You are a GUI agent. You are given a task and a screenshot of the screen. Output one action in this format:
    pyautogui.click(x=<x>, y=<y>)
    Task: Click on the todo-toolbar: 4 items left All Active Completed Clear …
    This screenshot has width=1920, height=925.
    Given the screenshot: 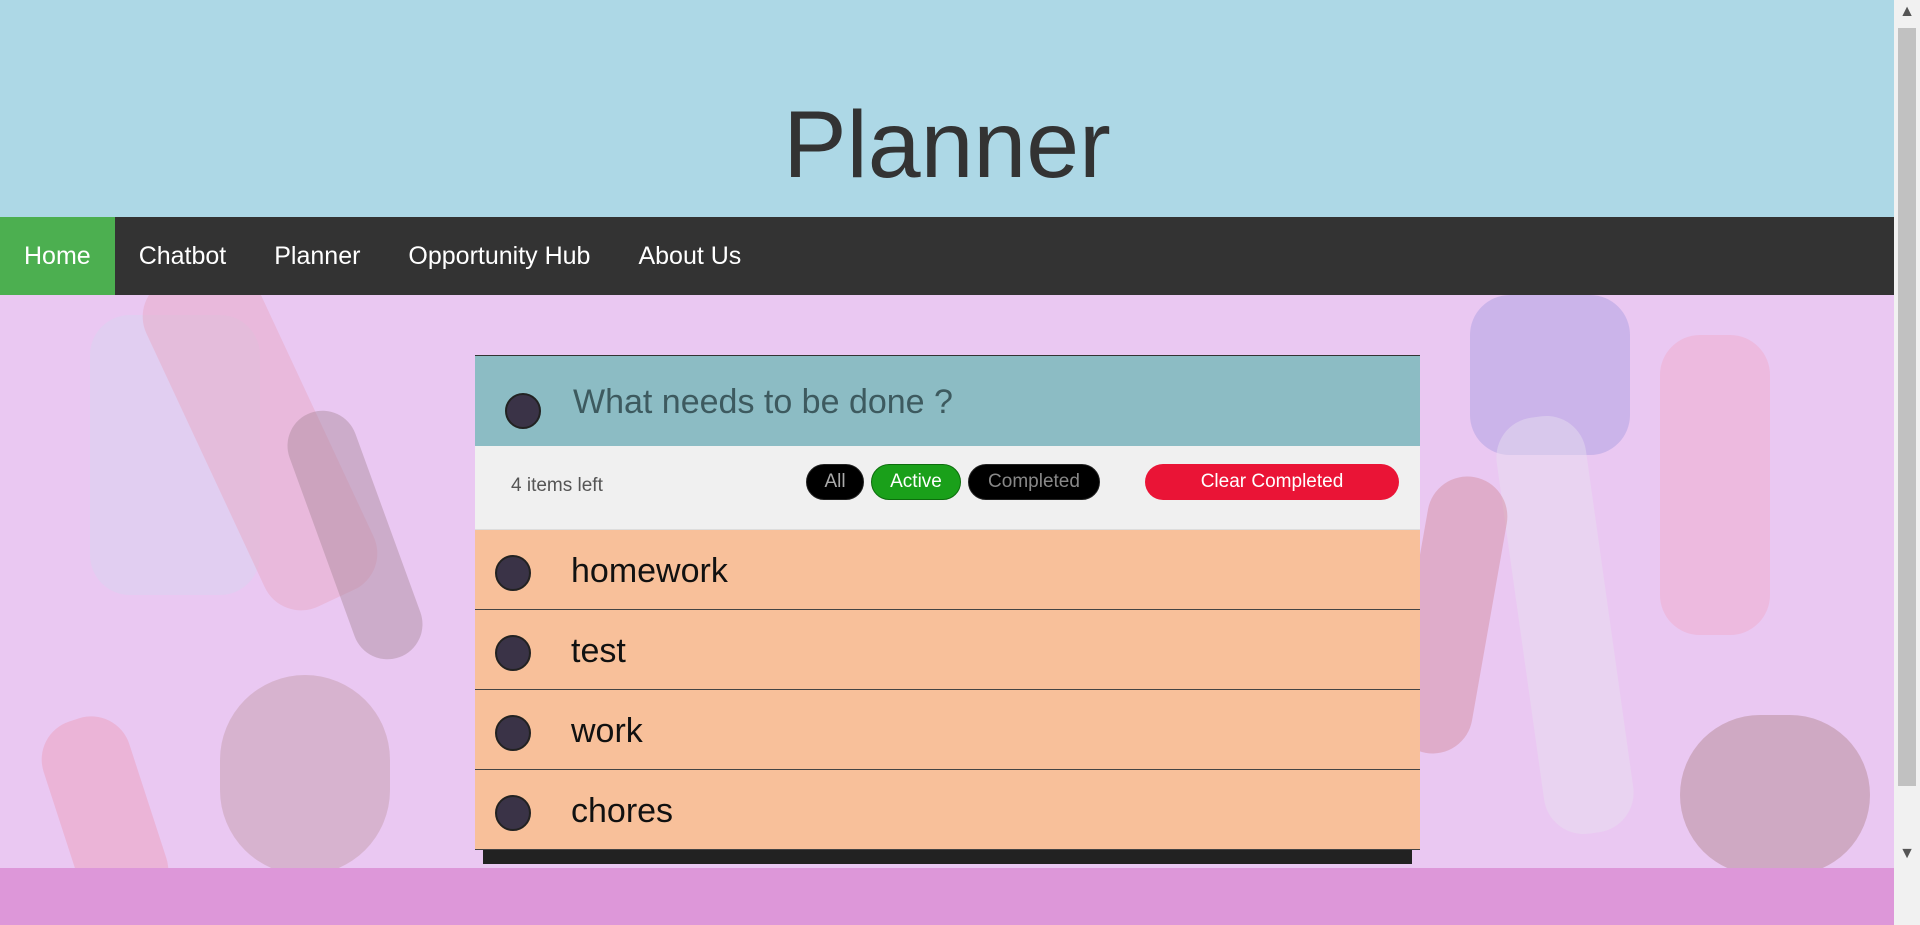 What is the action you would take?
    pyautogui.click(x=947, y=488)
    